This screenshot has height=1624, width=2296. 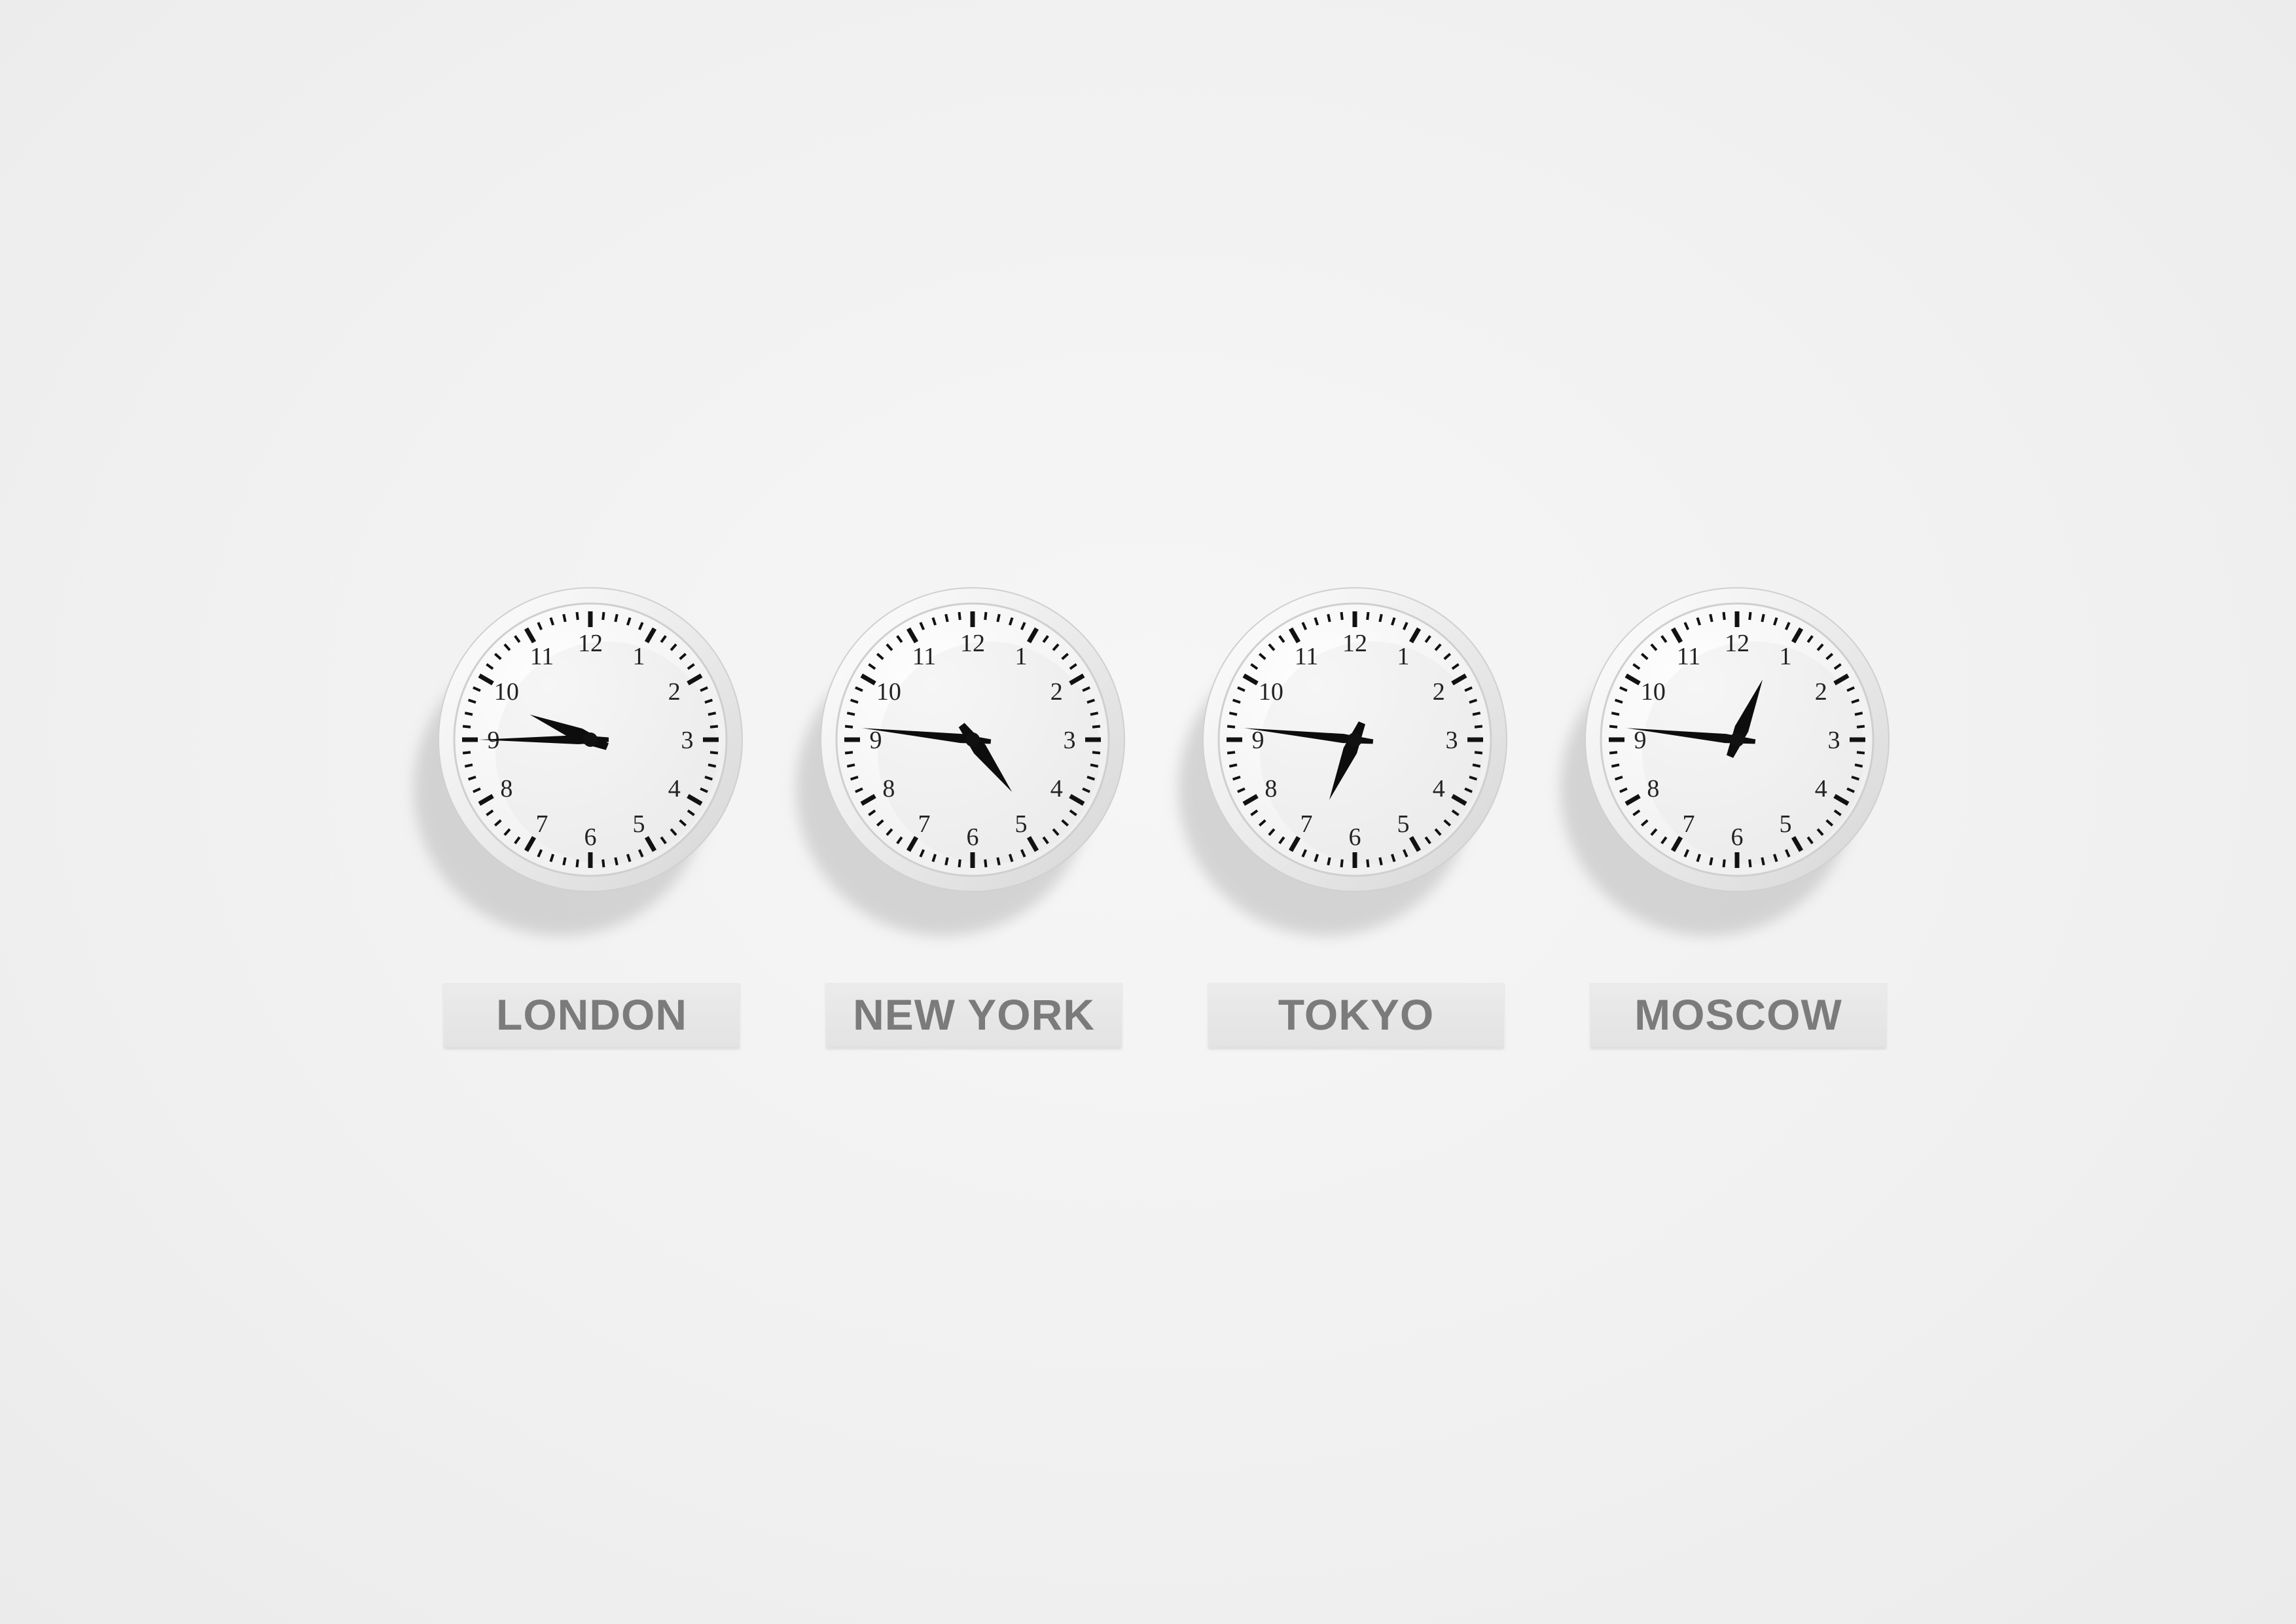 What do you see at coordinates (592, 1014) in the screenshot?
I see `city-label-london: LONDON` at bounding box center [592, 1014].